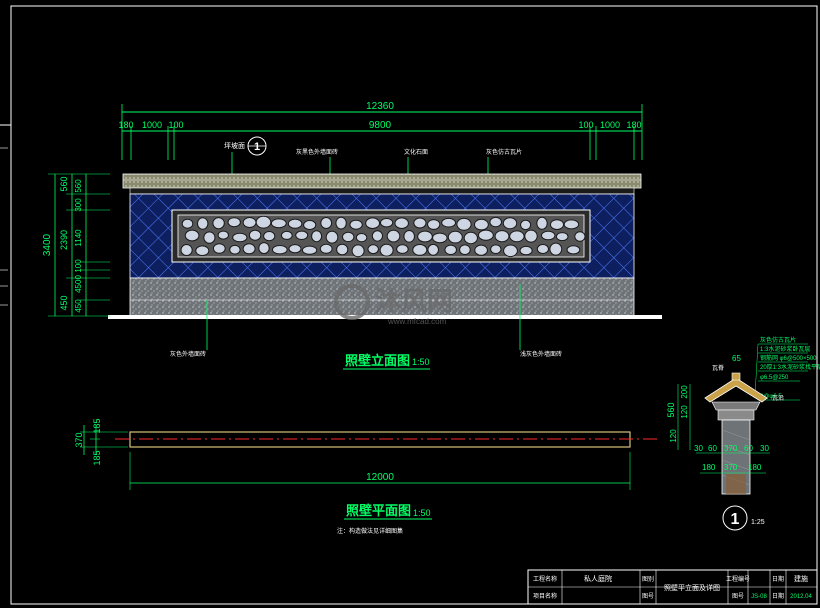 The height and width of the screenshot is (608, 820). Describe the element at coordinates (692, 587) in the screenshot. I see `tb-drawing-name: 照壁平立面及详图` at that location.